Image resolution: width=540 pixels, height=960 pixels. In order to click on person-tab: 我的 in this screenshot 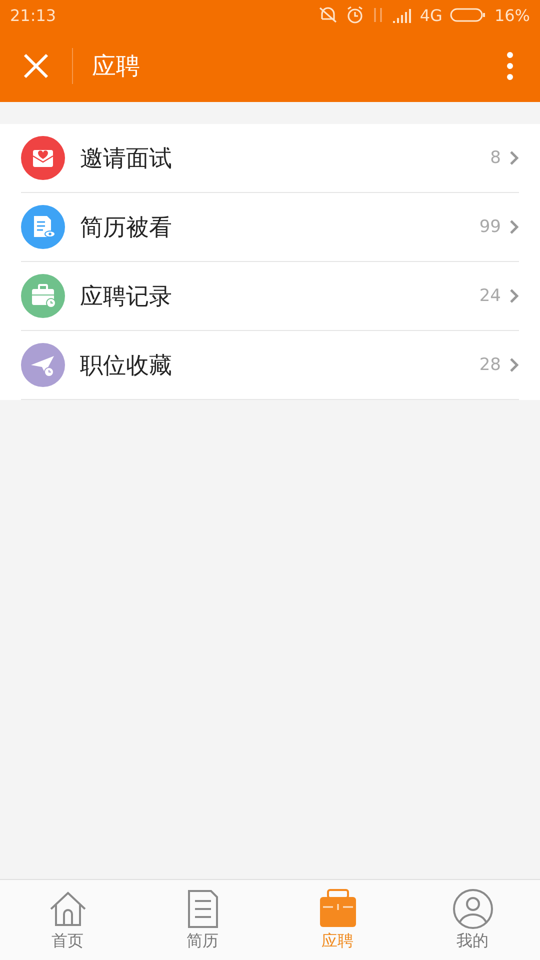, I will do `click(472, 920)`.